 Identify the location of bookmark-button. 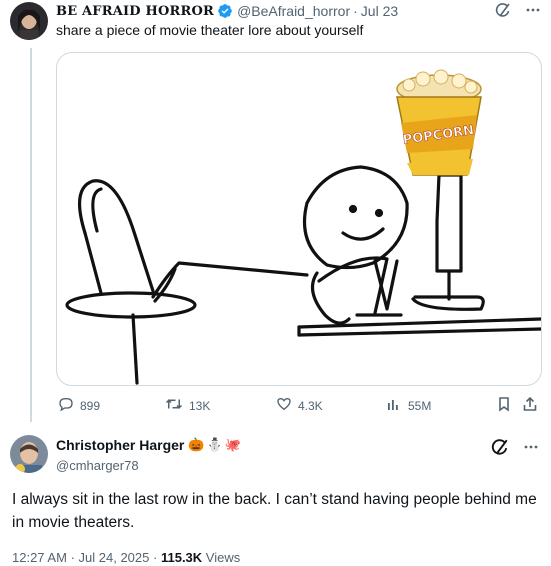
(504, 405).